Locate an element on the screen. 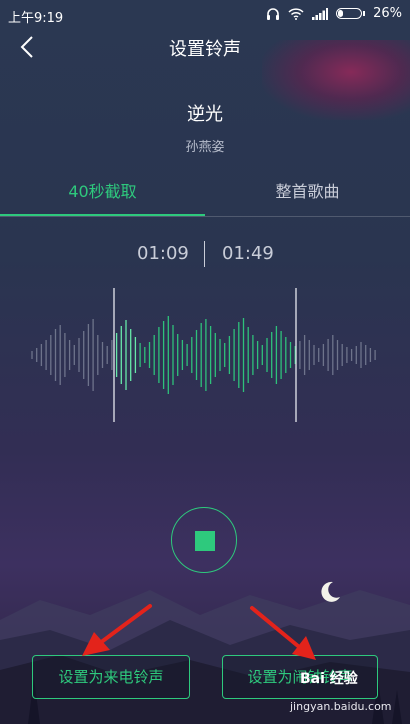 This screenshot has width=410, height=724. stop-icon is located at coordinates (205, 541).